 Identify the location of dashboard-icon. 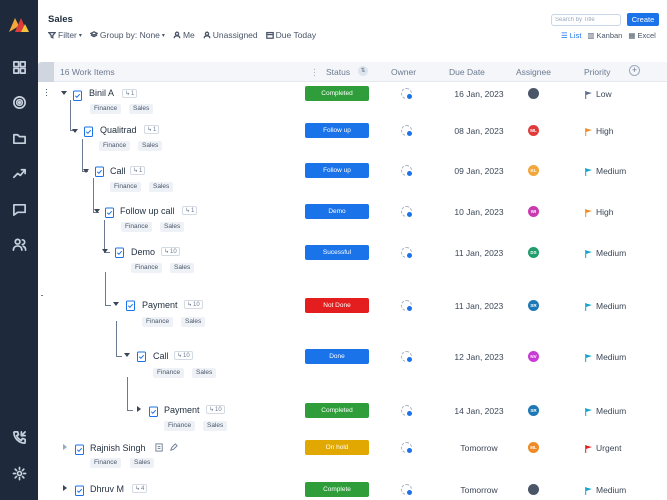
(19, 67).